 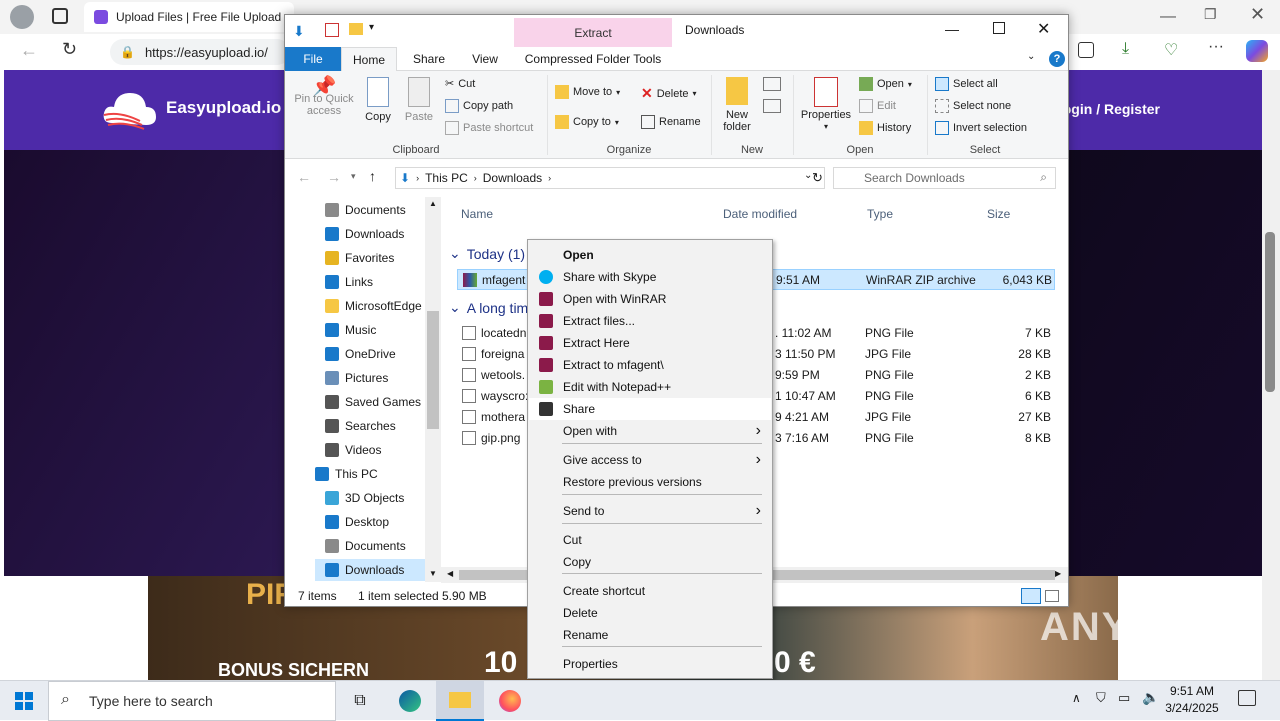 I want to click on copy-big-button: Copy, so click(x=378, y=100).